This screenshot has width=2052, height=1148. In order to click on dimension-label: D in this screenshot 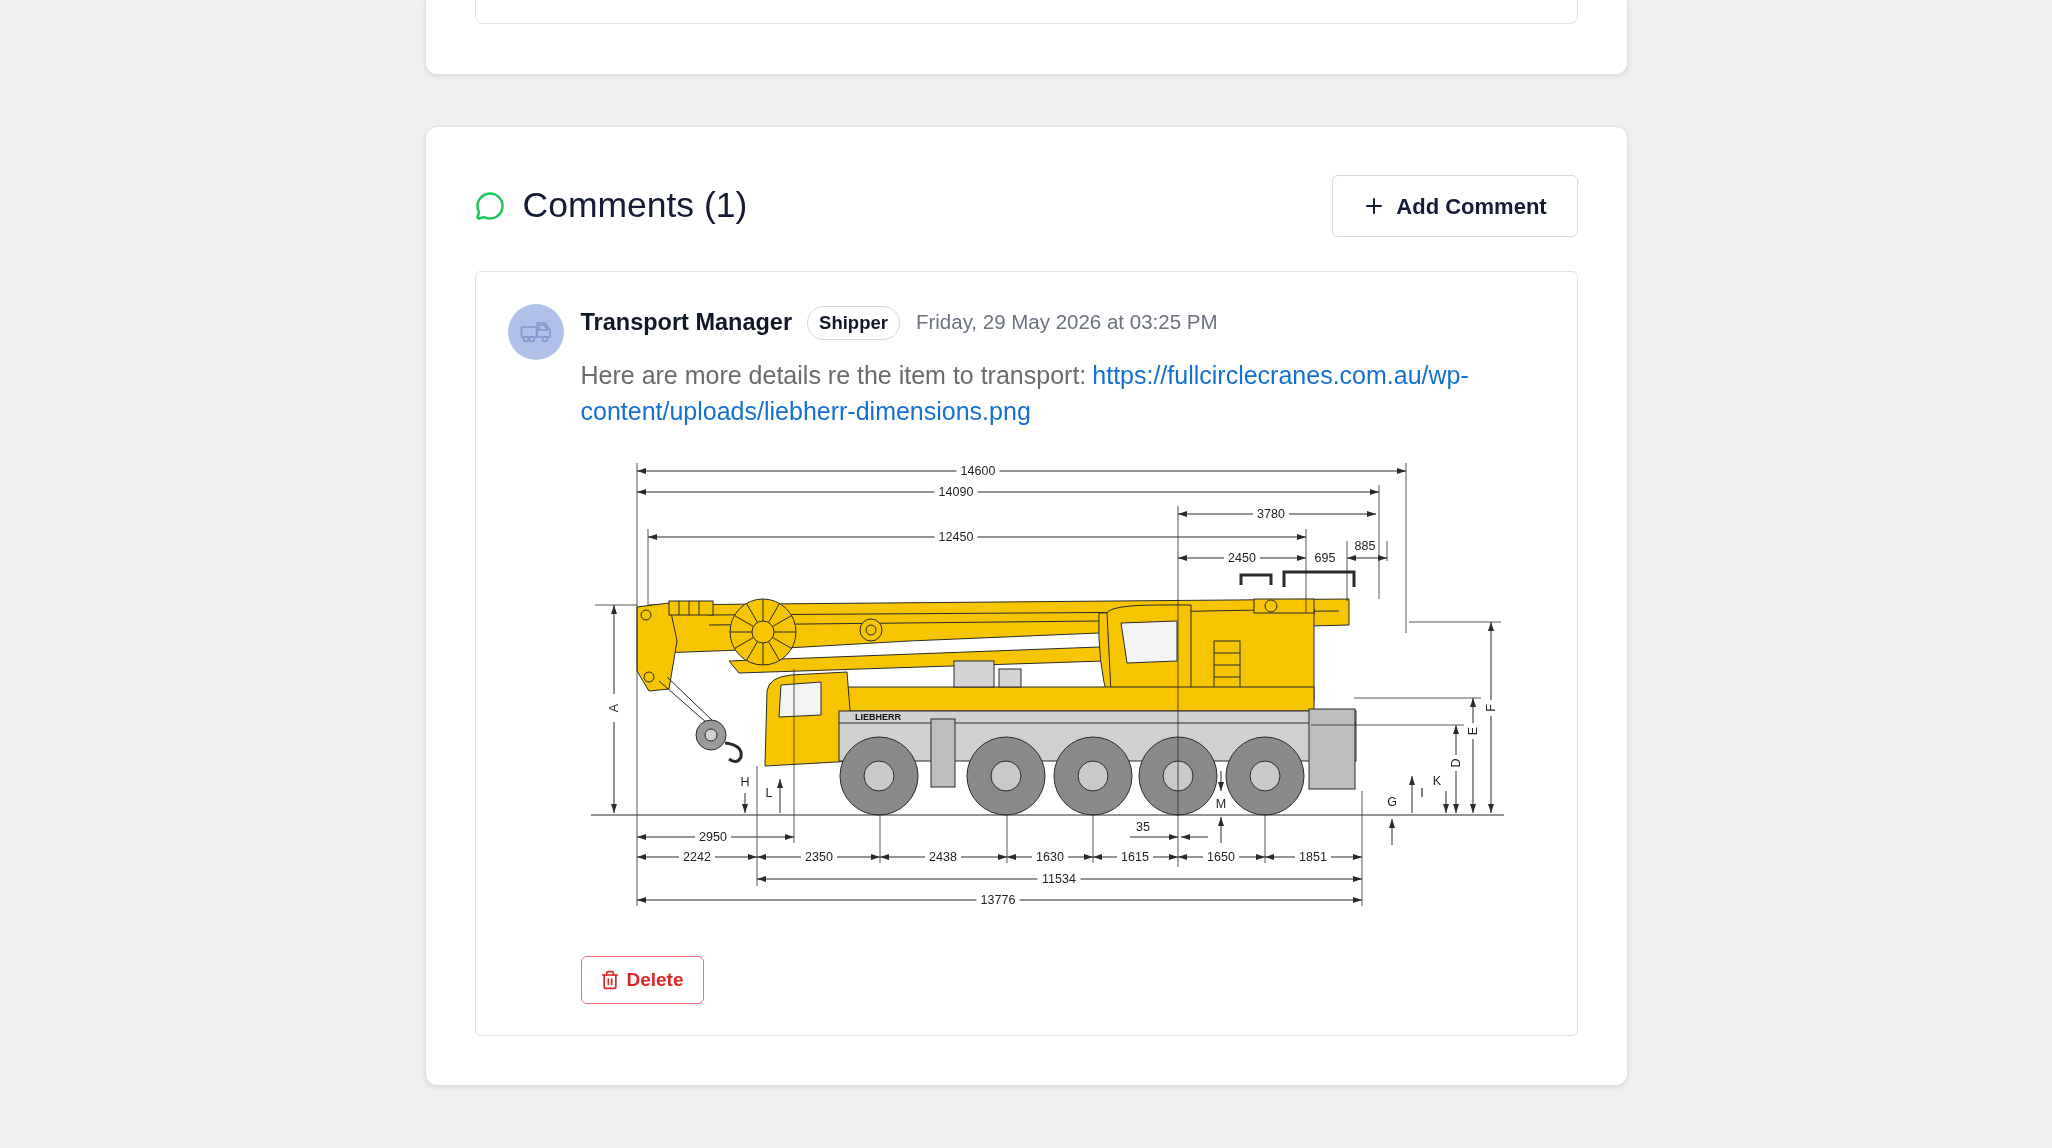, I will do `click(1455, 763)`.